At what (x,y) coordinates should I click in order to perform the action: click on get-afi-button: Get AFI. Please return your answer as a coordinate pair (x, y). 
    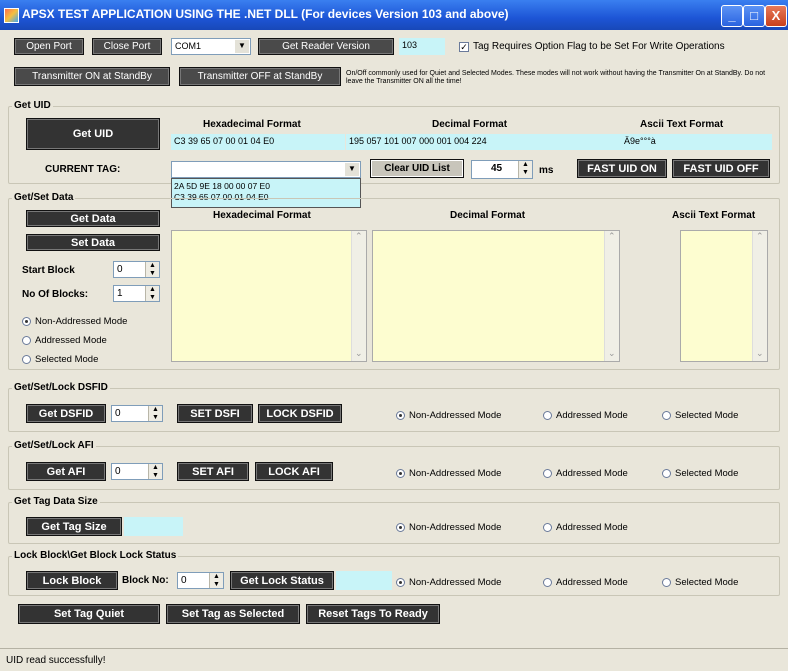
    Looking at the image, I should click on (66, 471).